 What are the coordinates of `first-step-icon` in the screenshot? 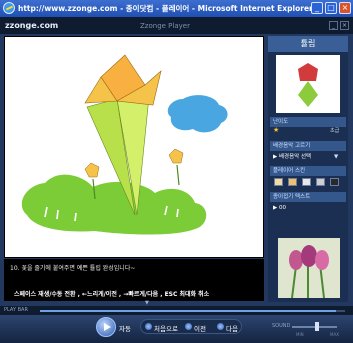 It's located at (148, 326).